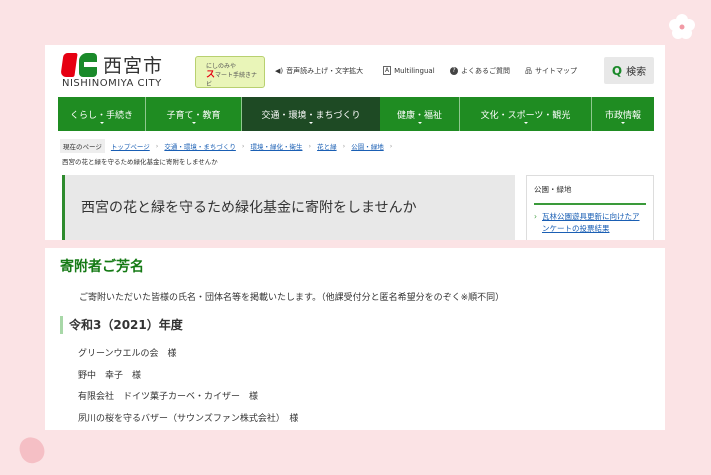  I want to click on speaker-icon: ◀), so click(279, 71).